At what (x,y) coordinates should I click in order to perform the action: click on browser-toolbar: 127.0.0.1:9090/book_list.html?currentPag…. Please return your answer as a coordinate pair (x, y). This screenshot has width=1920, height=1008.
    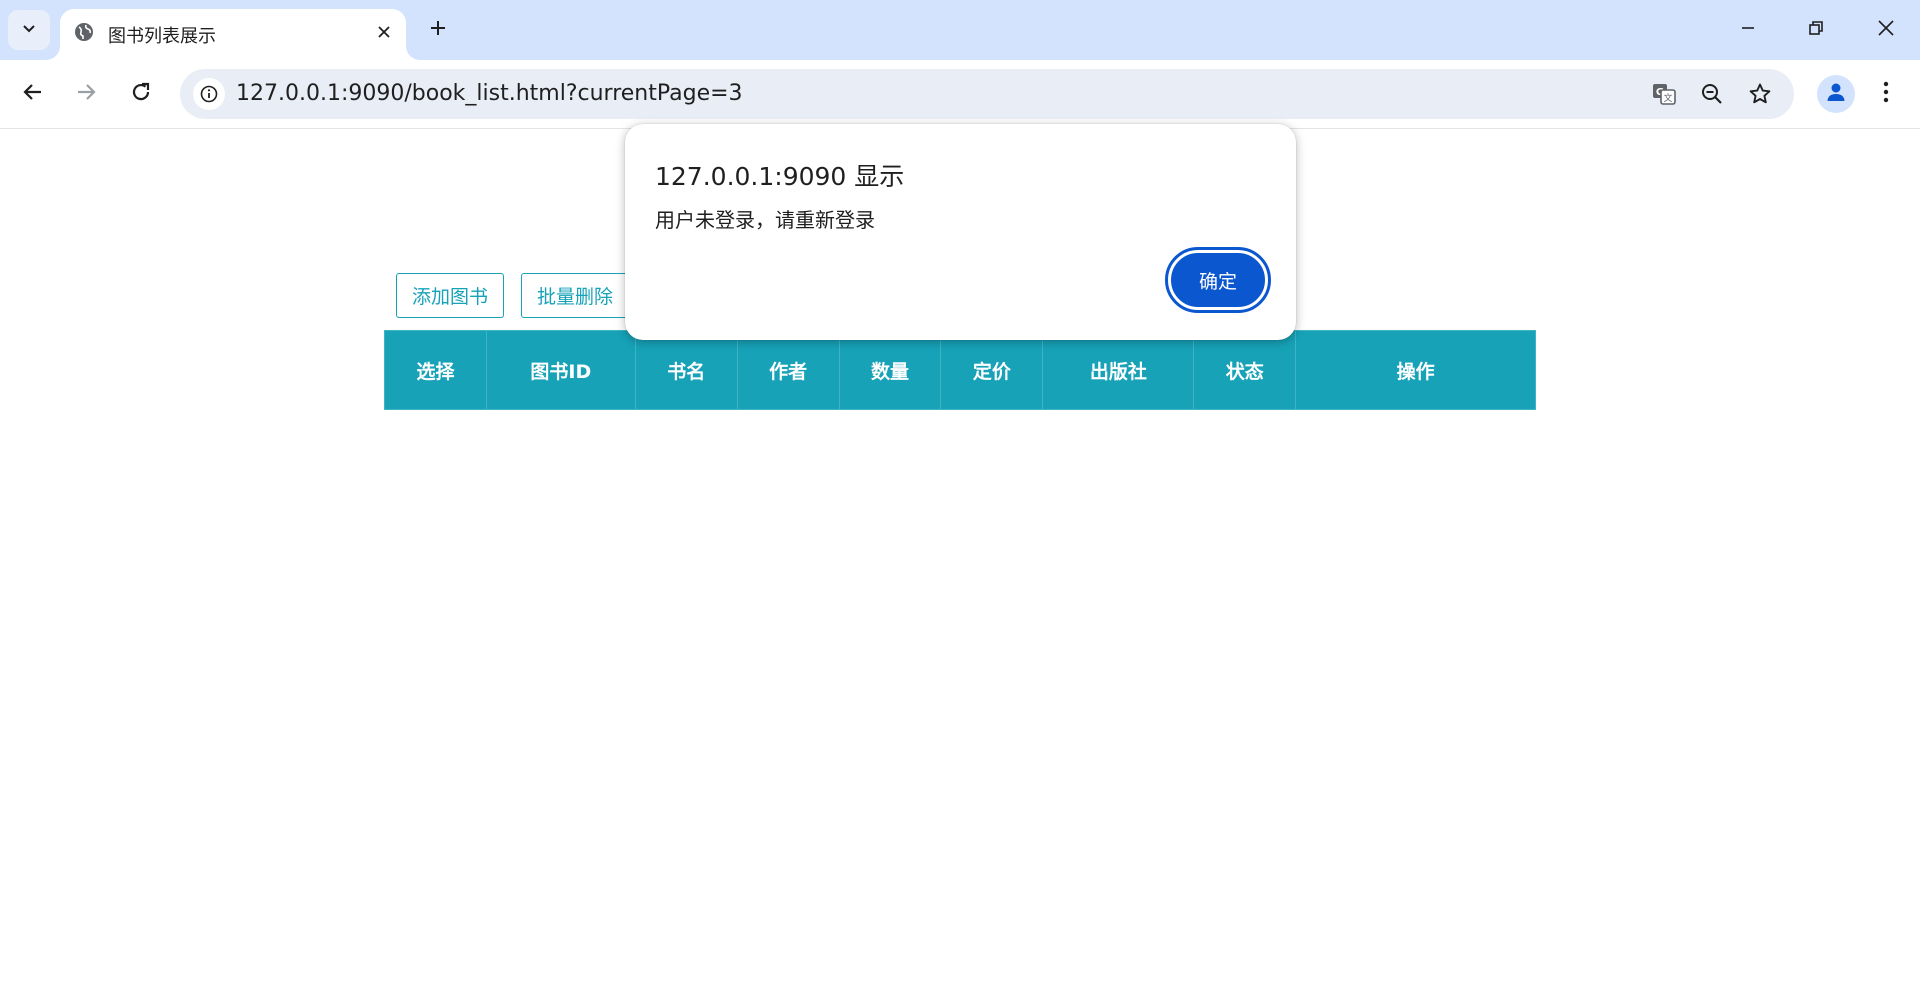
    Looking at the image, I should click on (960, 94).